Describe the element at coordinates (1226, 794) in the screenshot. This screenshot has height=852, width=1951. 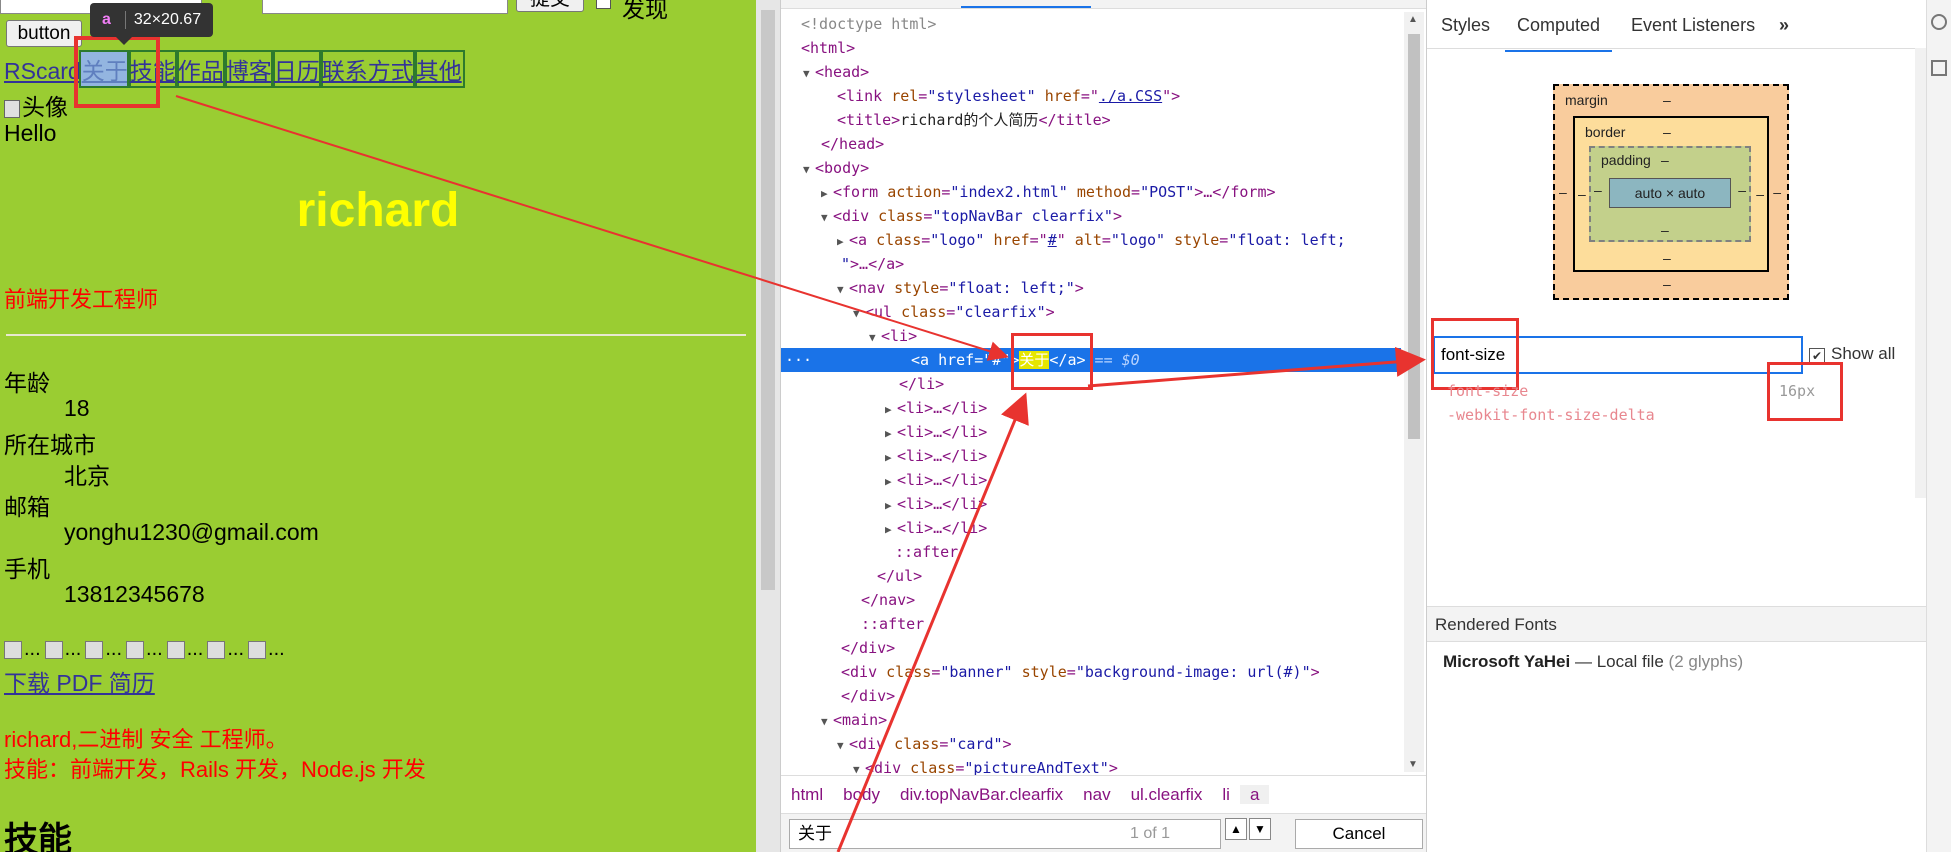
I see `breadcrumb-li: li` at that location.